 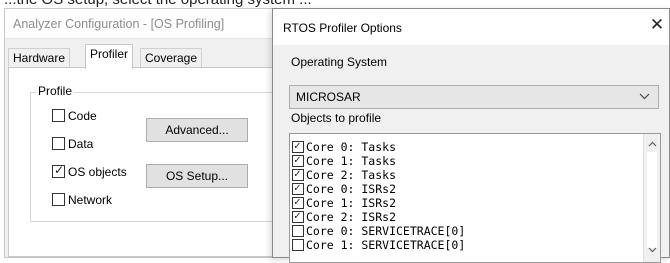 I want to click on list-item-label: Core 0: Tasks, so click(x=351, y=147).